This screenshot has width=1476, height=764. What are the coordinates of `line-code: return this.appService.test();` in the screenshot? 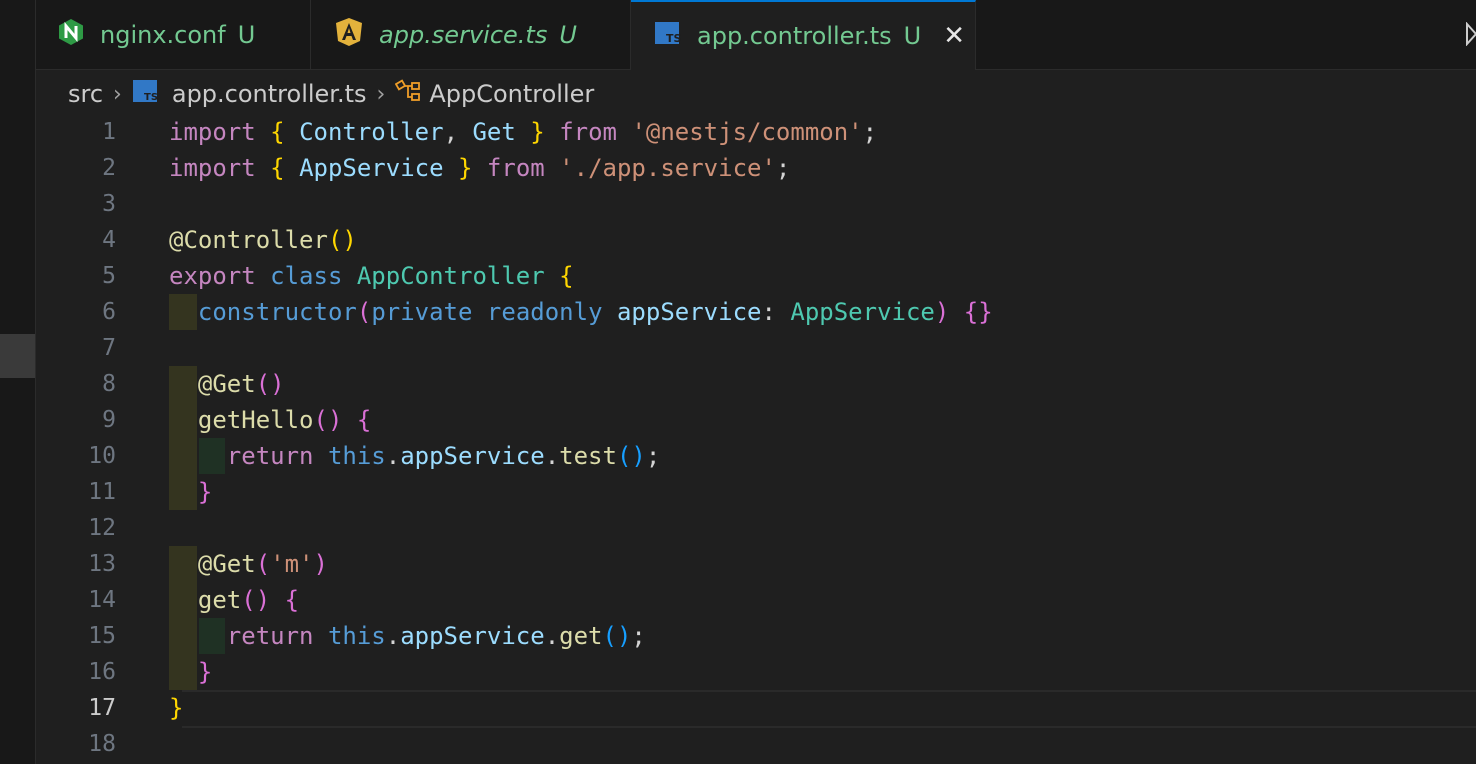 It's located at (443, 456).